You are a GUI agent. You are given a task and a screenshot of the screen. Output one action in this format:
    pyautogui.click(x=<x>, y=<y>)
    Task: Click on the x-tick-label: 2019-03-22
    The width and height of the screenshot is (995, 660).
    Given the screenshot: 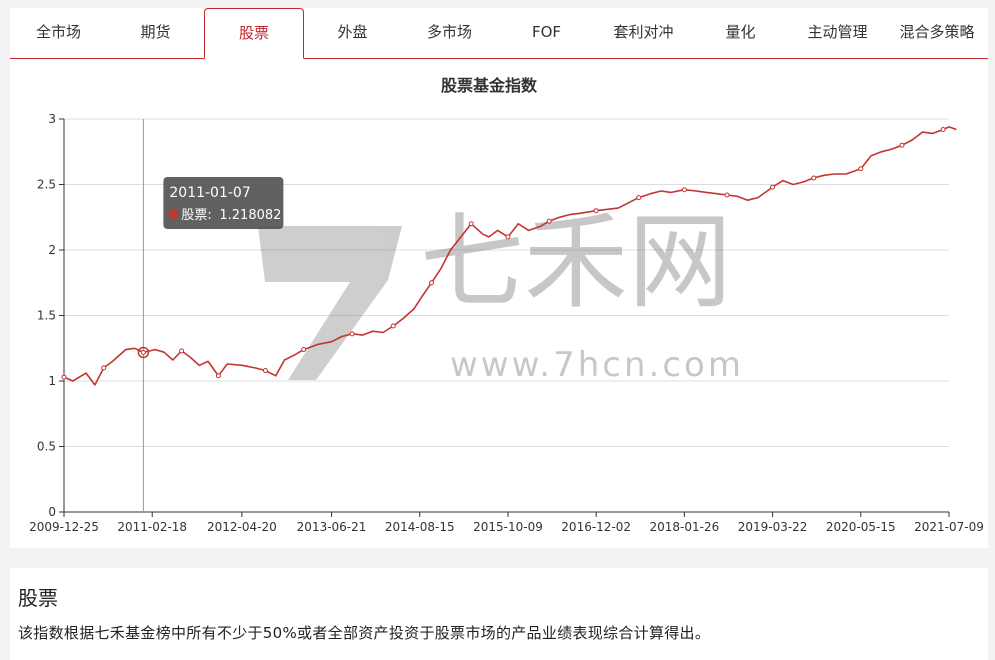 What is the action you would take?
    pyautogui.click(x=773, y=527)
    